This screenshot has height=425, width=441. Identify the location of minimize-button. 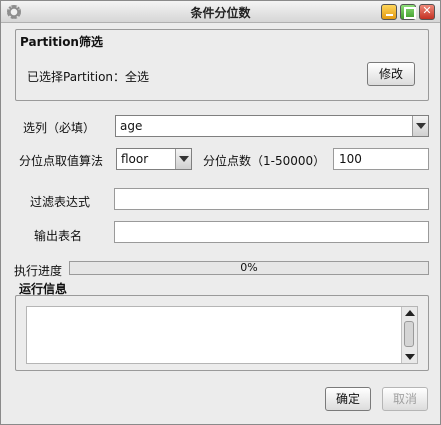
(389, 12).